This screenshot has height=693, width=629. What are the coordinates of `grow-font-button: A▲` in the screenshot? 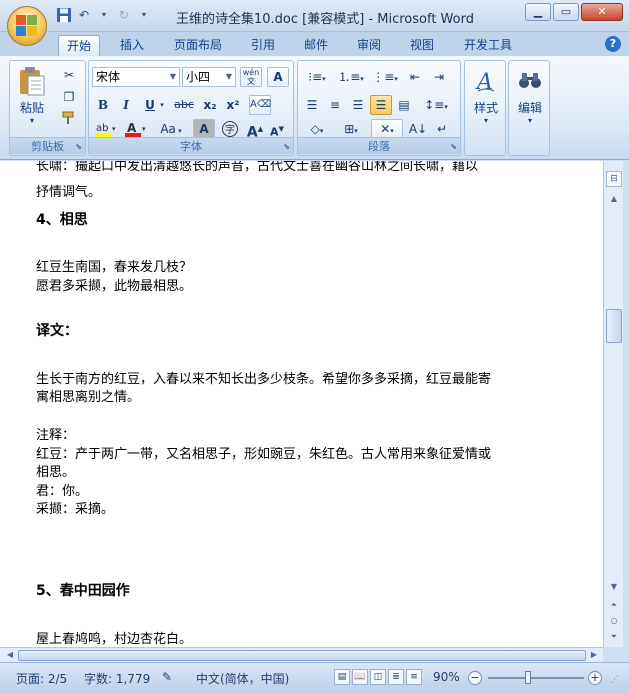 It's located at (255, 130).